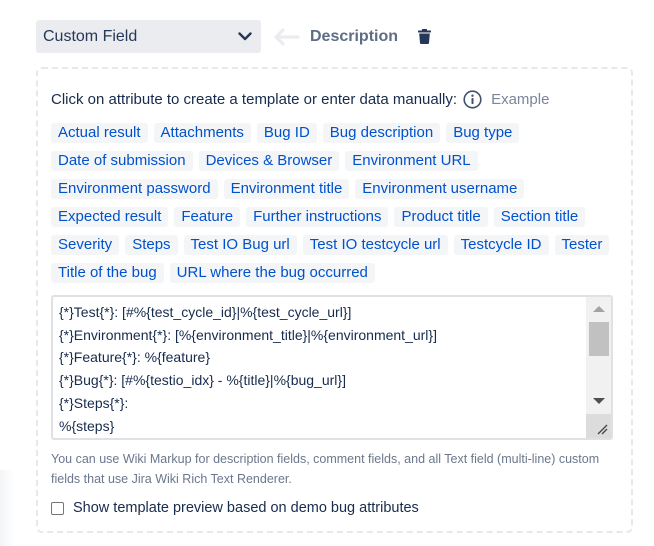 This screenshot has width=654, height=546. Describe the element at coordinates (272, 273) in the screenshot. I see `attribute-chip-url-where-bug-occurred: URL where the bug occurred` at that location.